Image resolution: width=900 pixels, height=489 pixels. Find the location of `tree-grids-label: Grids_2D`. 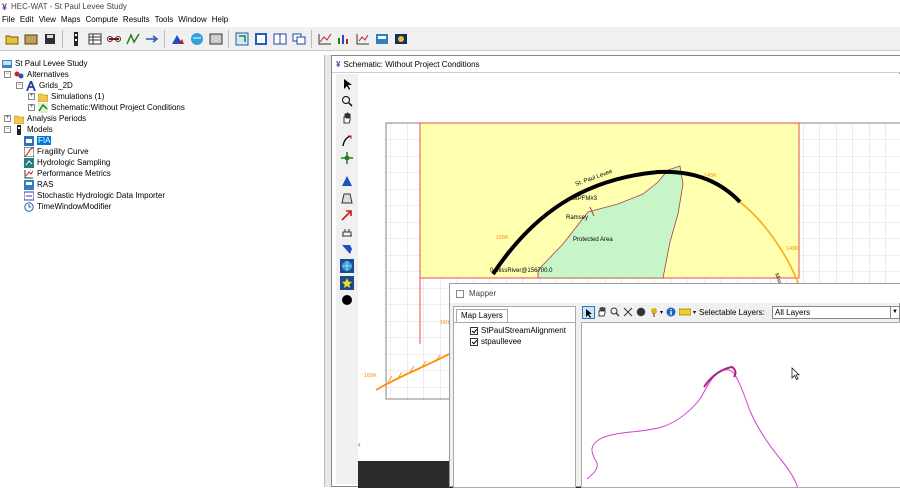

tree-grids-label: Grids_2D is located at coordinates (56, 85).